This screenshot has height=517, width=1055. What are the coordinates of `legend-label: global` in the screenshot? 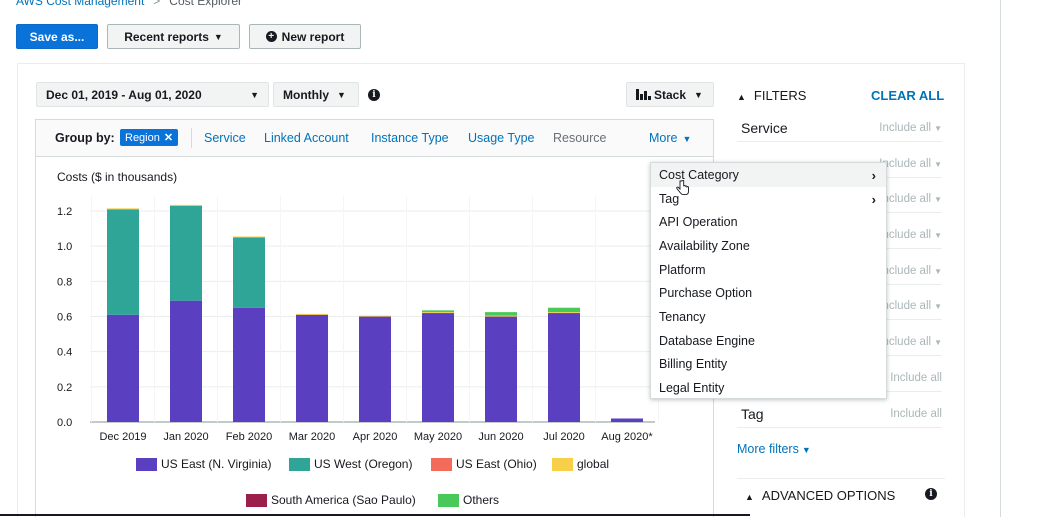 It's located at (593, 464).